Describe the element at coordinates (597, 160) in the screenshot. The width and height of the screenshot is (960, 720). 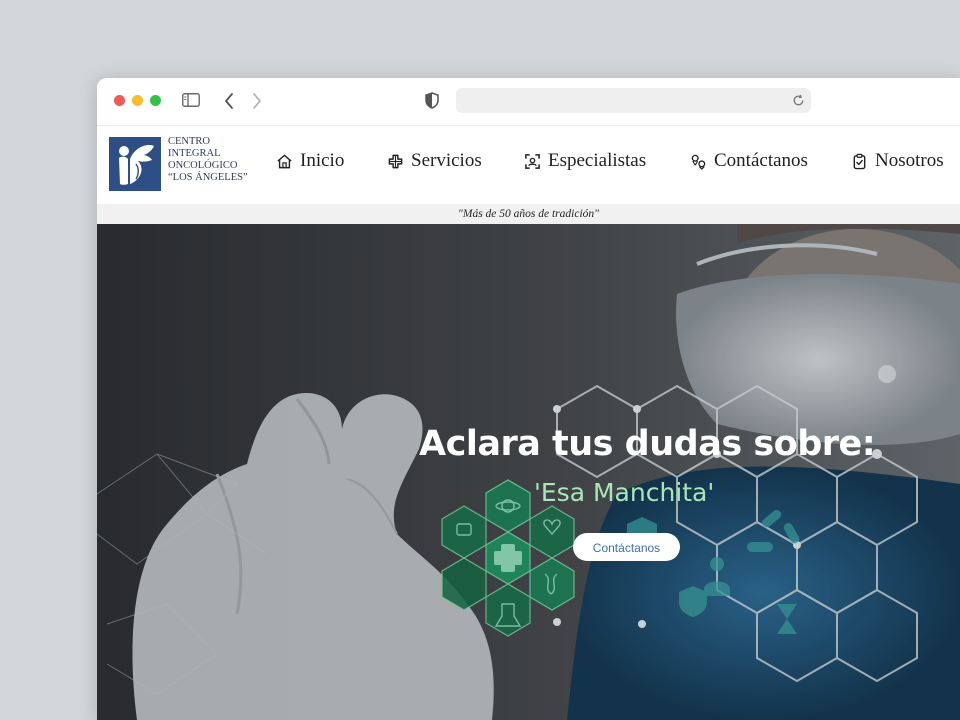
I see `nav-label: Especialistas` at that location.